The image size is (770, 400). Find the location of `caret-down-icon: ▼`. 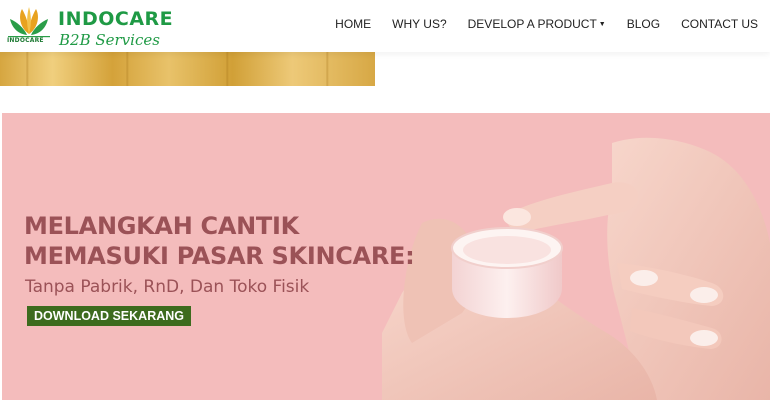

caret-down-icon: ▼ is located at coordinates (602, 24).